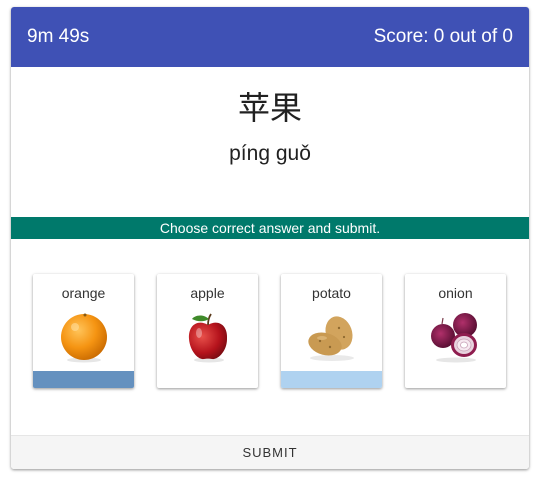 The image size is (541, 479). What do you see at coordinates (83, 293) in the screenshot?
I see `option-label: orange` at bounding box center [83, 293].